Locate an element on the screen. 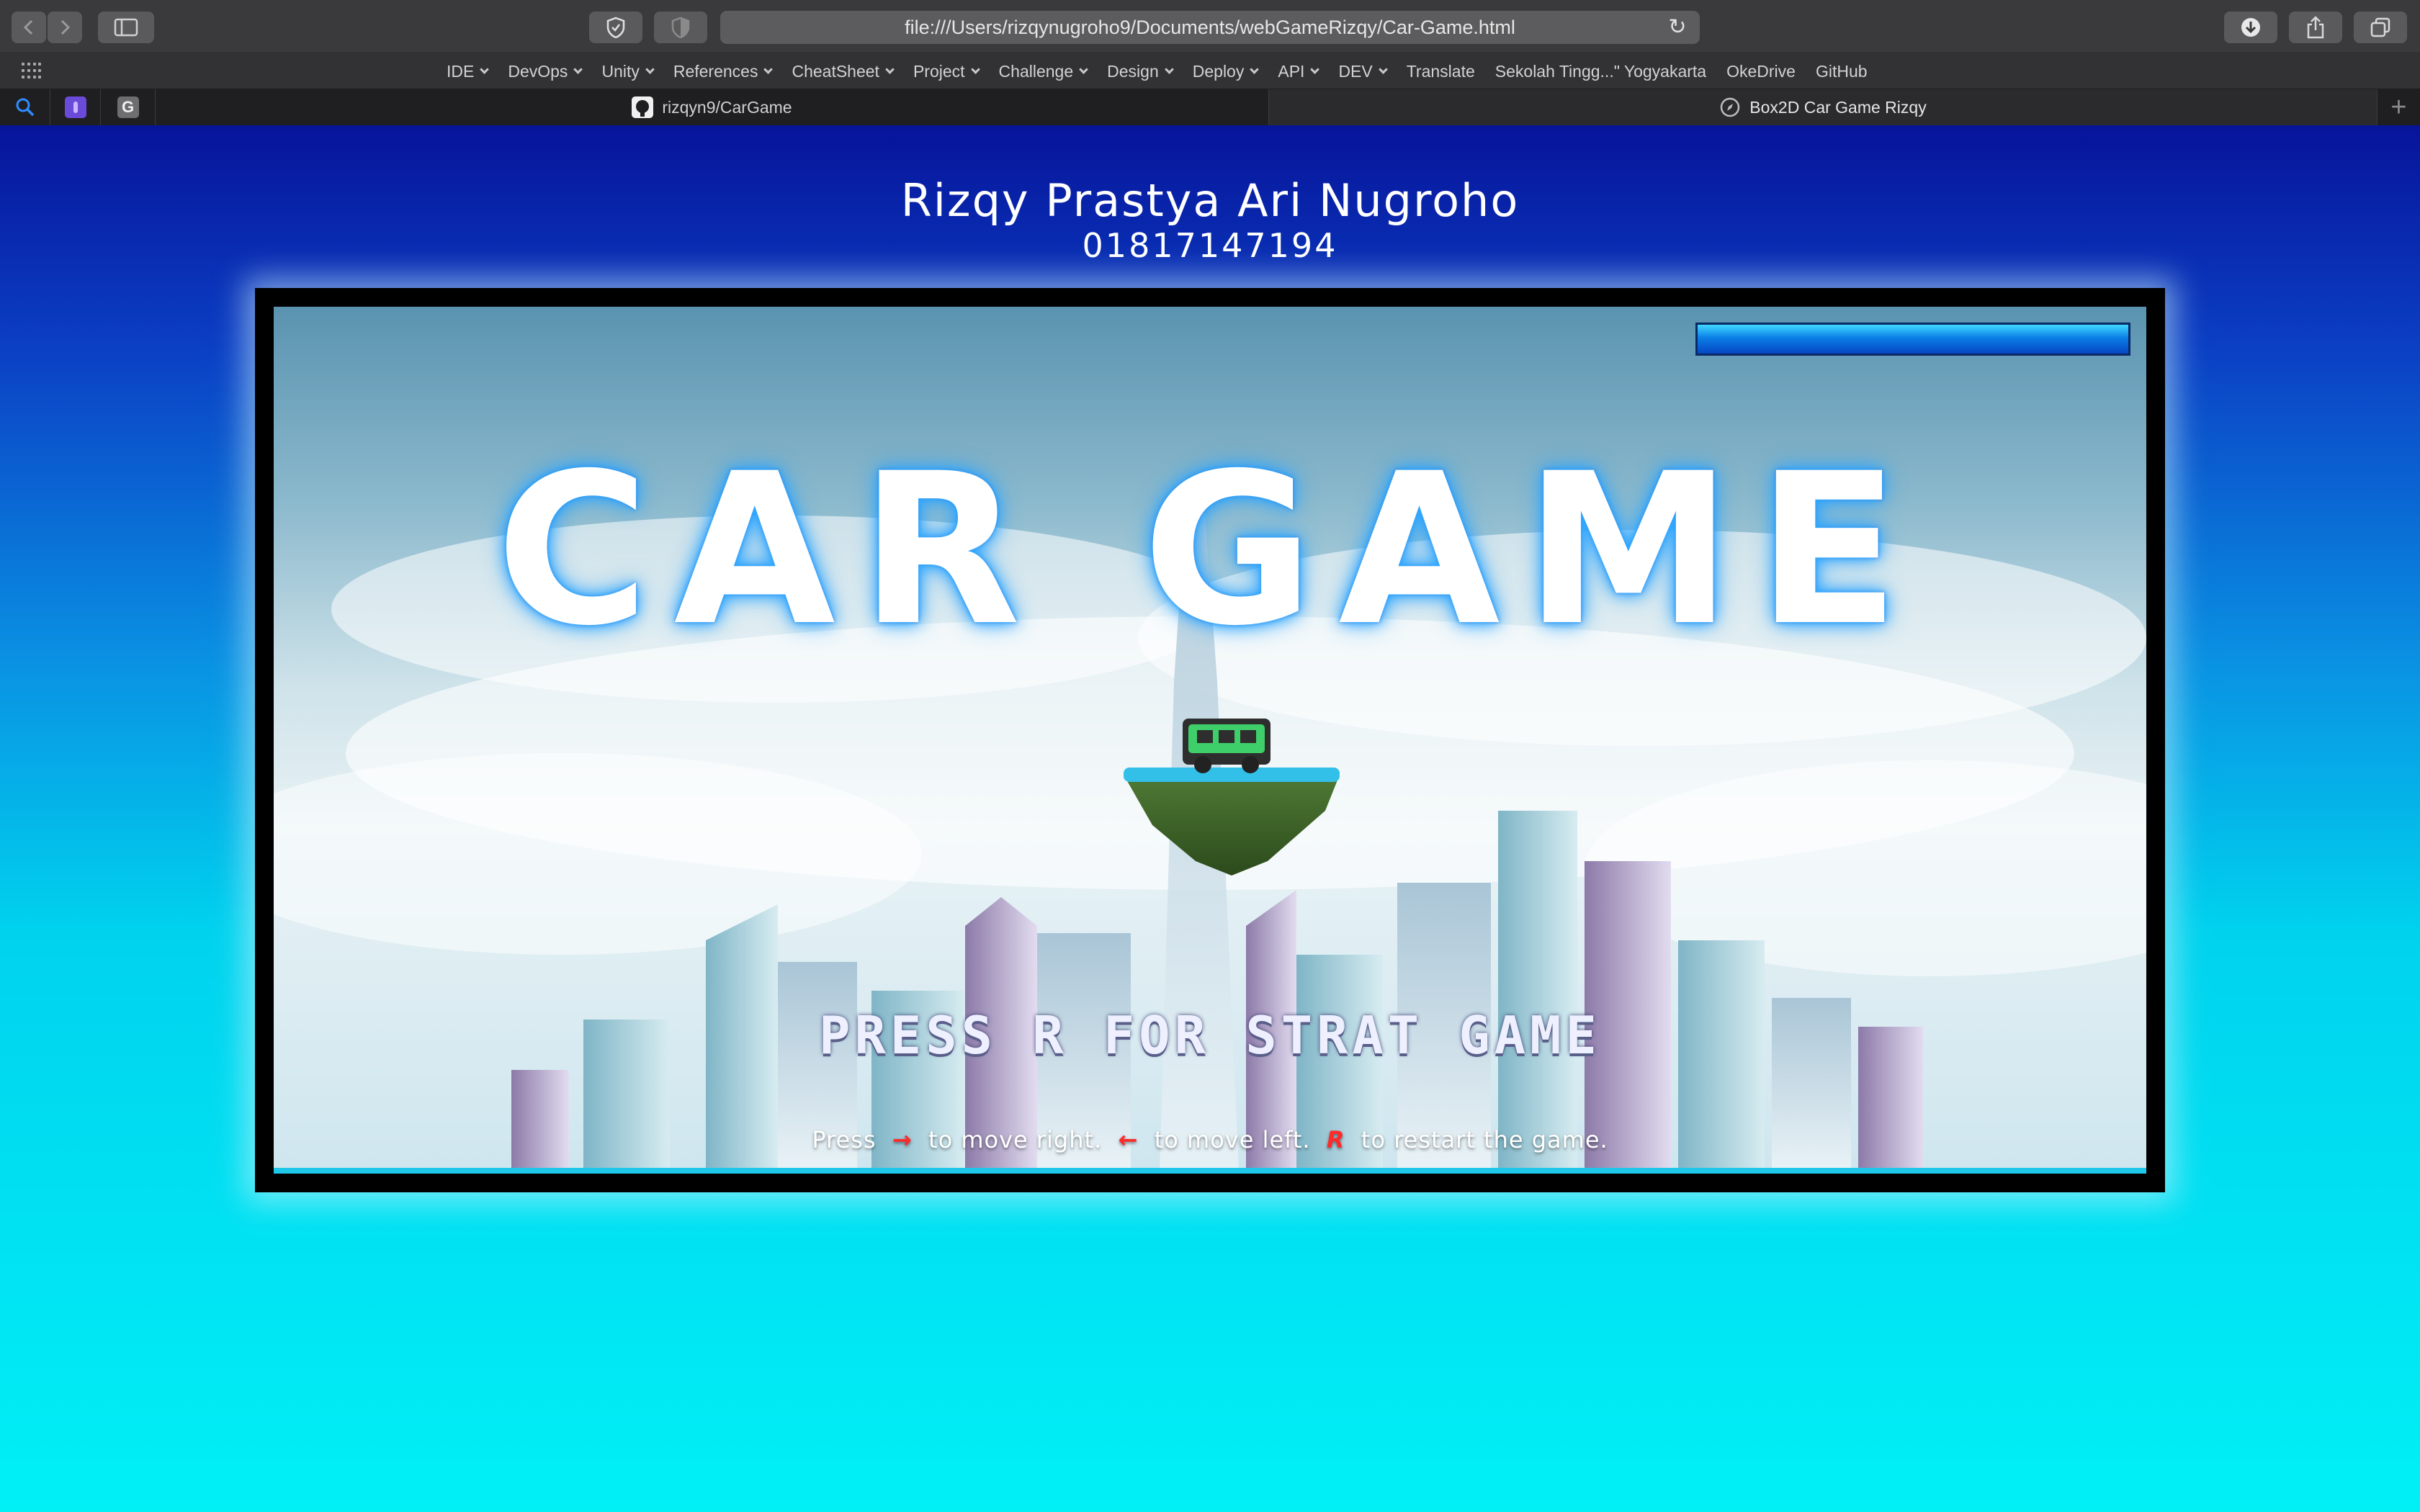 The image size is (2420, 1512). bookmark-label: DEV is located at coordinates (1355, 71).